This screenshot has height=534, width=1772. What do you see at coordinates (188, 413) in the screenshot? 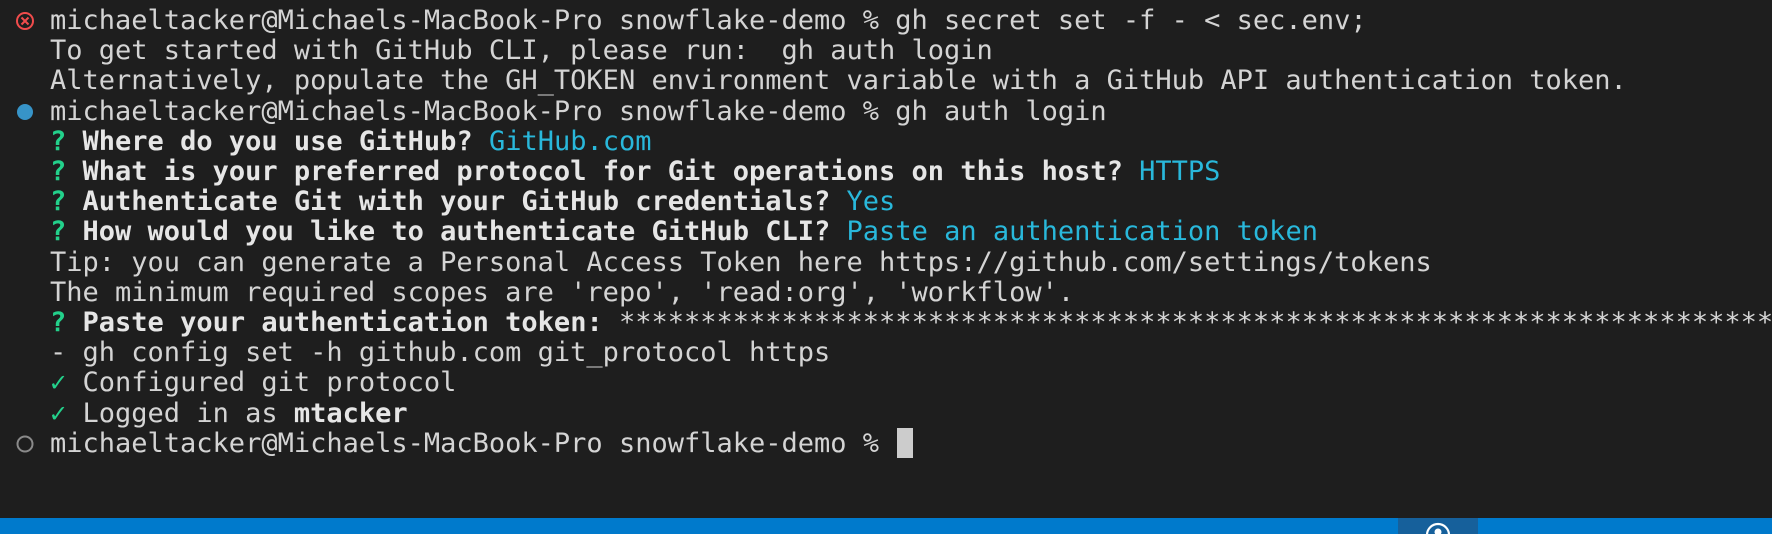
I see `success-text: Logged in as` at bounding box center [188, 413].